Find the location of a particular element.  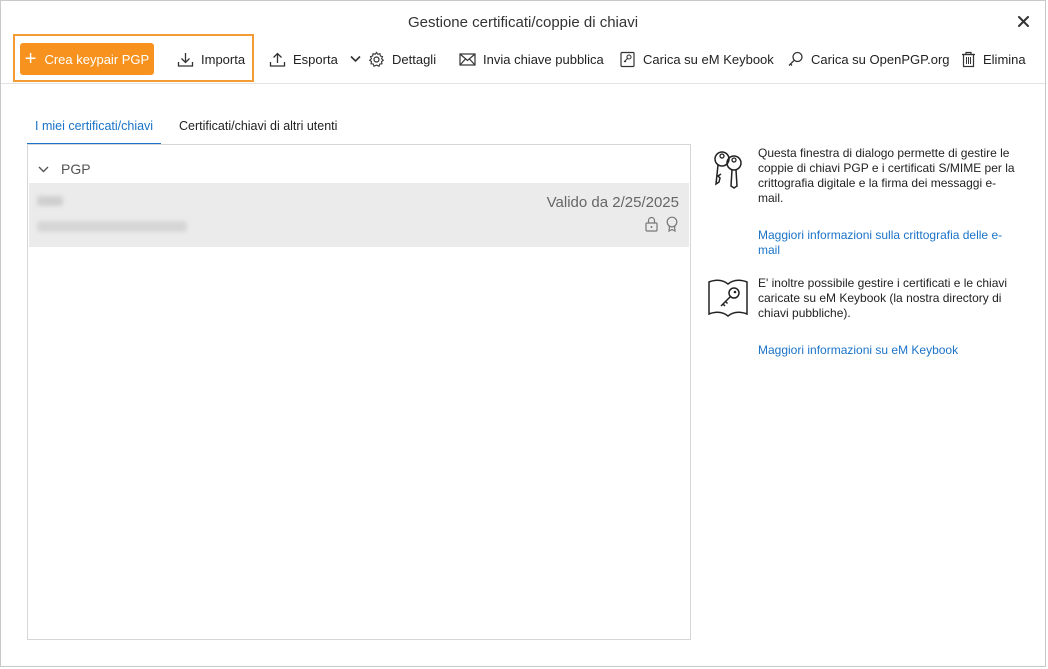

key-search-icon is located at coordinates (795, 58).